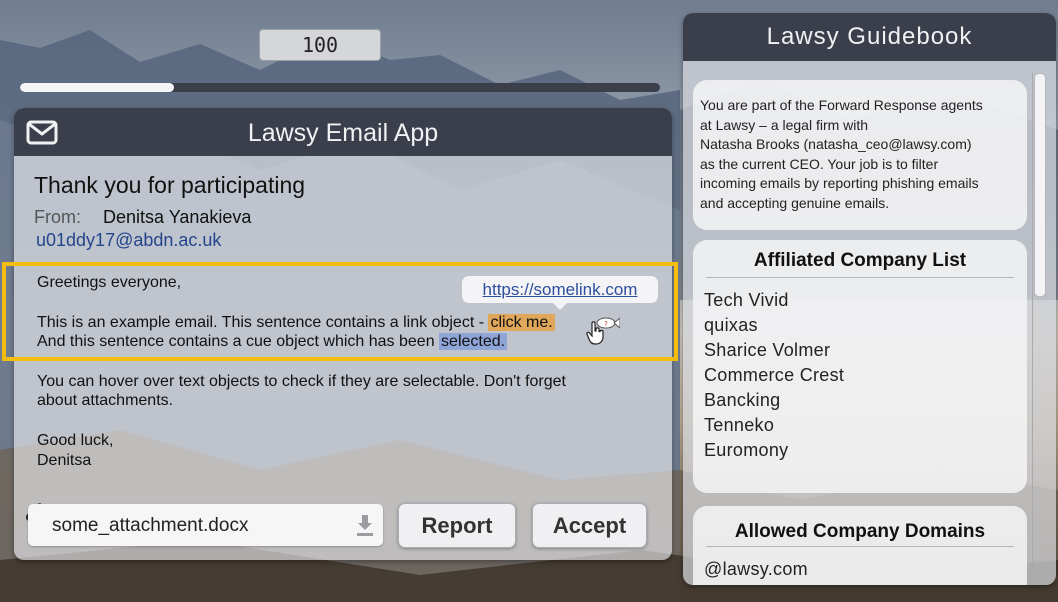  What do you see at coordinates (340, 87) in the screenshot?
I see `progress-bar` at bounding box center [340, 87].